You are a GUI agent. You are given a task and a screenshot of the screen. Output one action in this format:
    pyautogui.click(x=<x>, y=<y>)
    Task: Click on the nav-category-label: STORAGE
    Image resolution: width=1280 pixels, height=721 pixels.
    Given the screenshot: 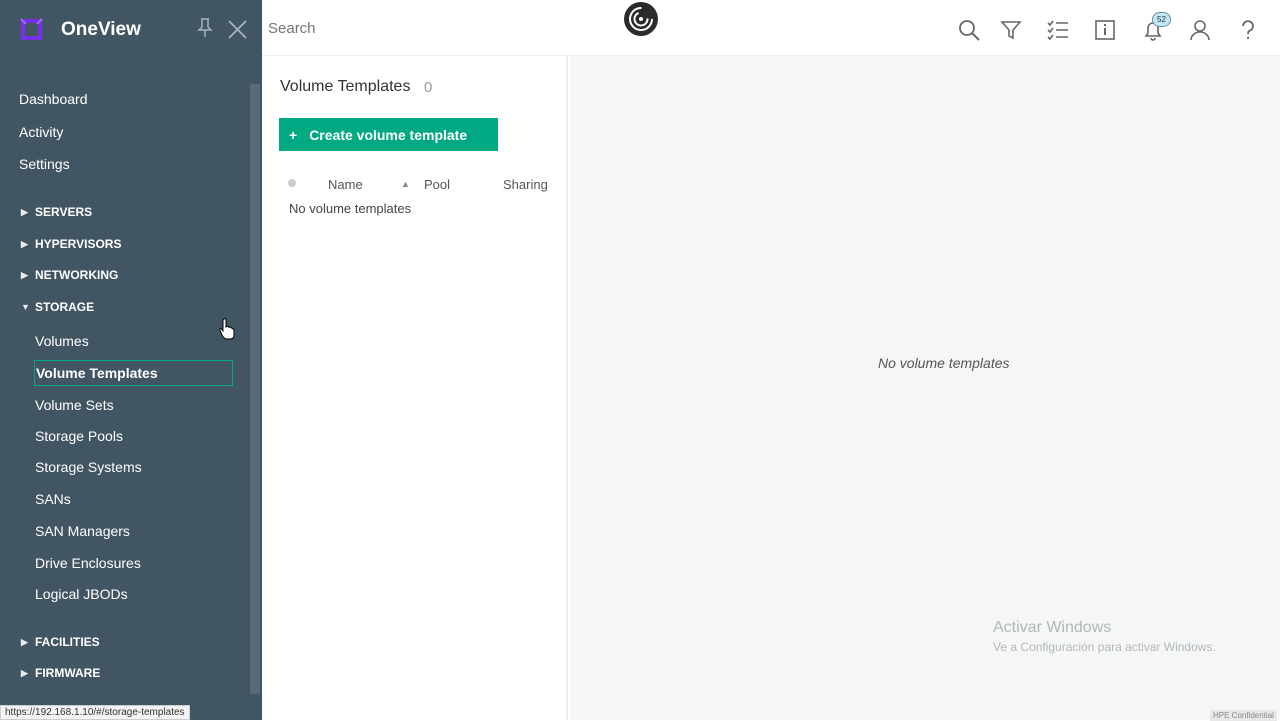 What is the action you would take?
    pyautogui.click(x=65, y=307)
    